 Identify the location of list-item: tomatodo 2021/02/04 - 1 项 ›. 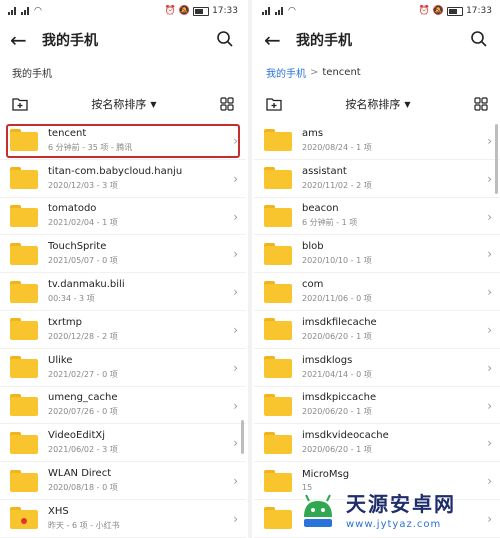
(123, 217).